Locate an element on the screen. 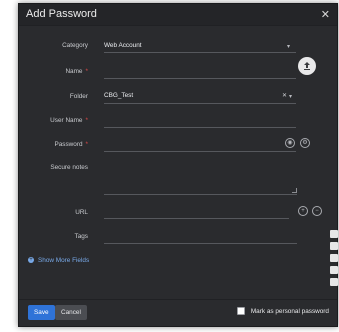 This screenshot has height=332, width=339. close-icon: ✕ is located at coordinates (325, 14).